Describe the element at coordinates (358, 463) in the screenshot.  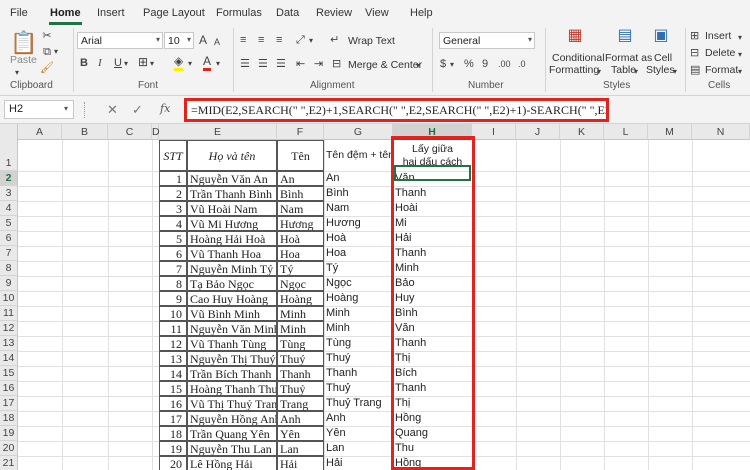
I see `cell-ten-dem: Hải` at that location.